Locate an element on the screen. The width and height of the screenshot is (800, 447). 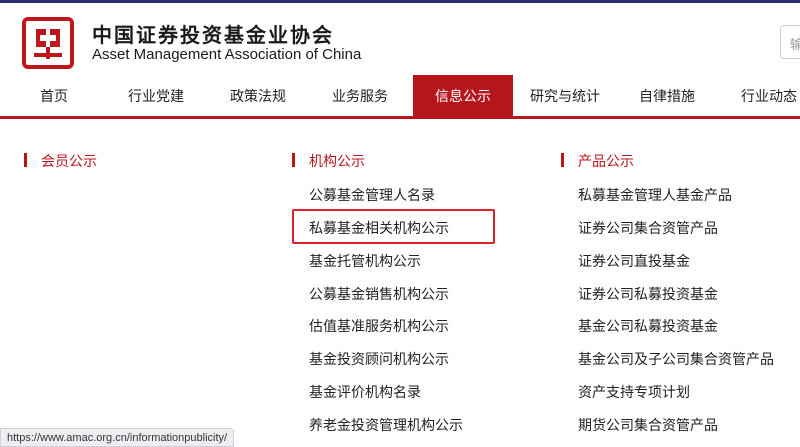
nav-item-research: 研究与统计 is located at coordinates (565, 95).